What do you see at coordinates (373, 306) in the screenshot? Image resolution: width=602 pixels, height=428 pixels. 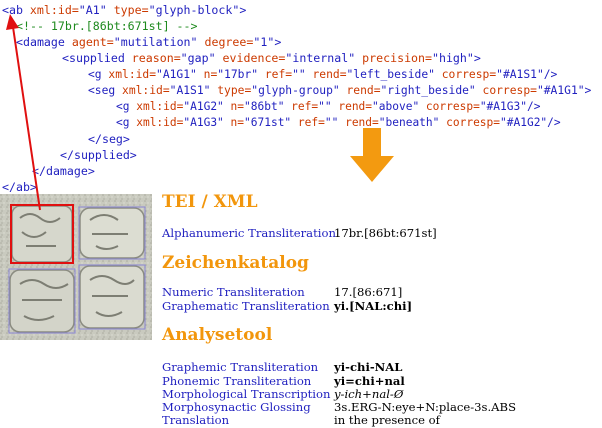 I see `value-graphematic-transliteration: yi.[NAL:chi]` at bounding box center [373, 306].